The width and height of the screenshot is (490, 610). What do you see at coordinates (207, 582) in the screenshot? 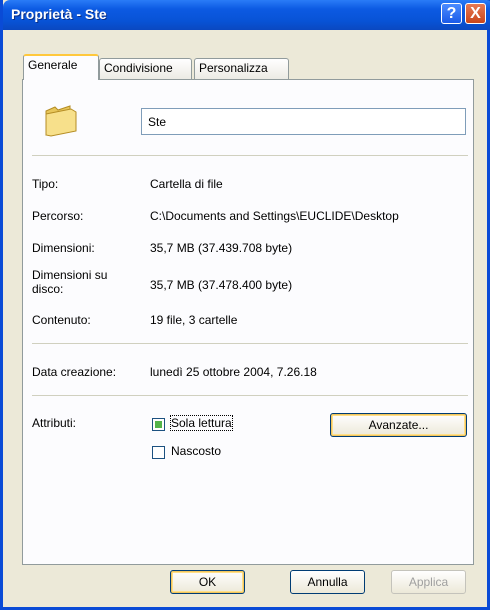
I see `ok-button: OK` at bounding box center [207, 582].